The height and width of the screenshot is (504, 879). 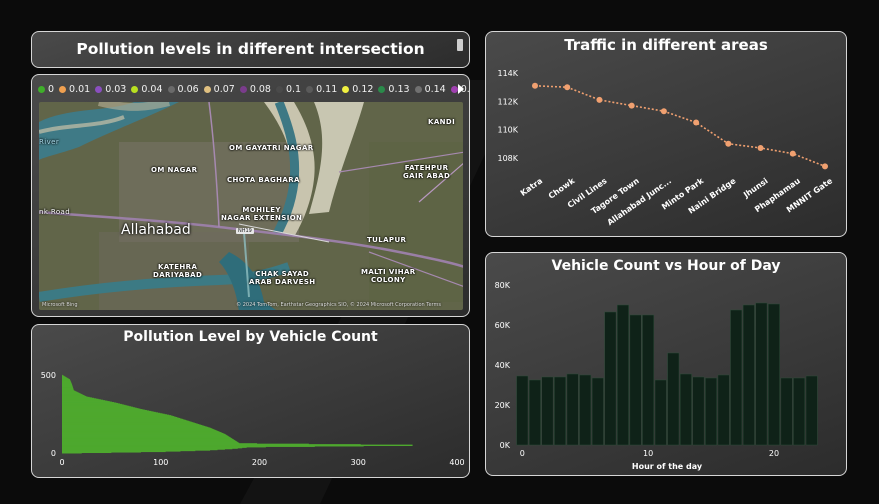 What do you see at coordinates (46, 89) in the screenshot?
I see `legend-item: 0` at bounding box center [46, 89].